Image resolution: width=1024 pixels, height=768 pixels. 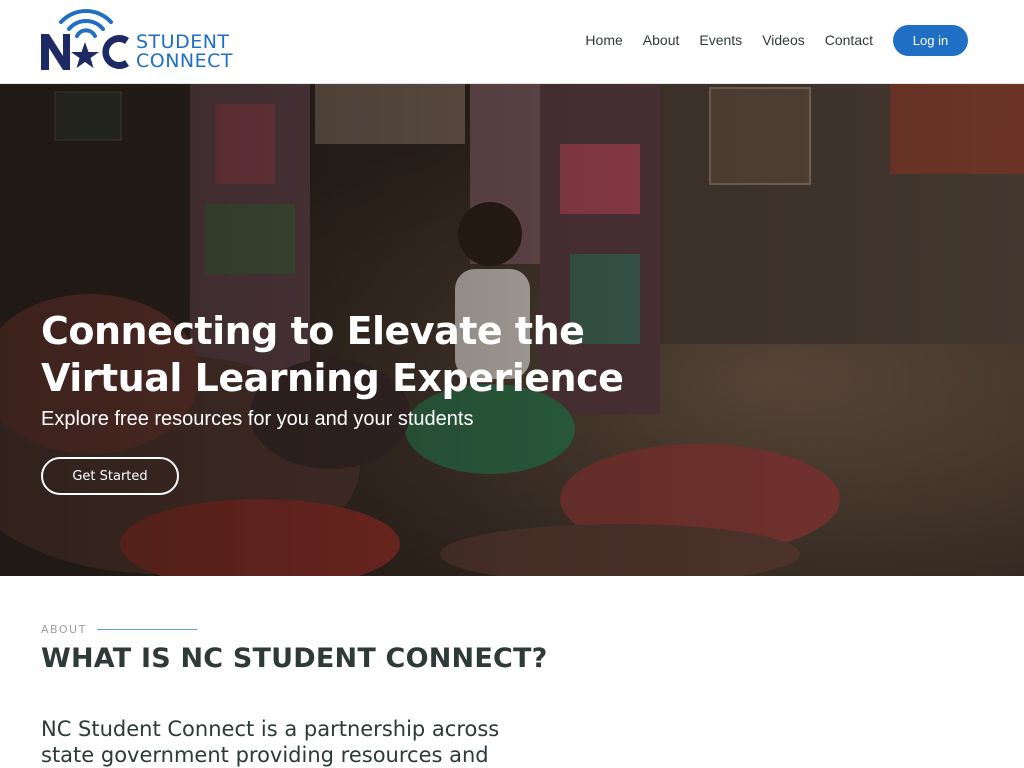 I want to click on about-heading: WHAT IS NC STUDENT CONNECT?, so click(x=294, y=658).